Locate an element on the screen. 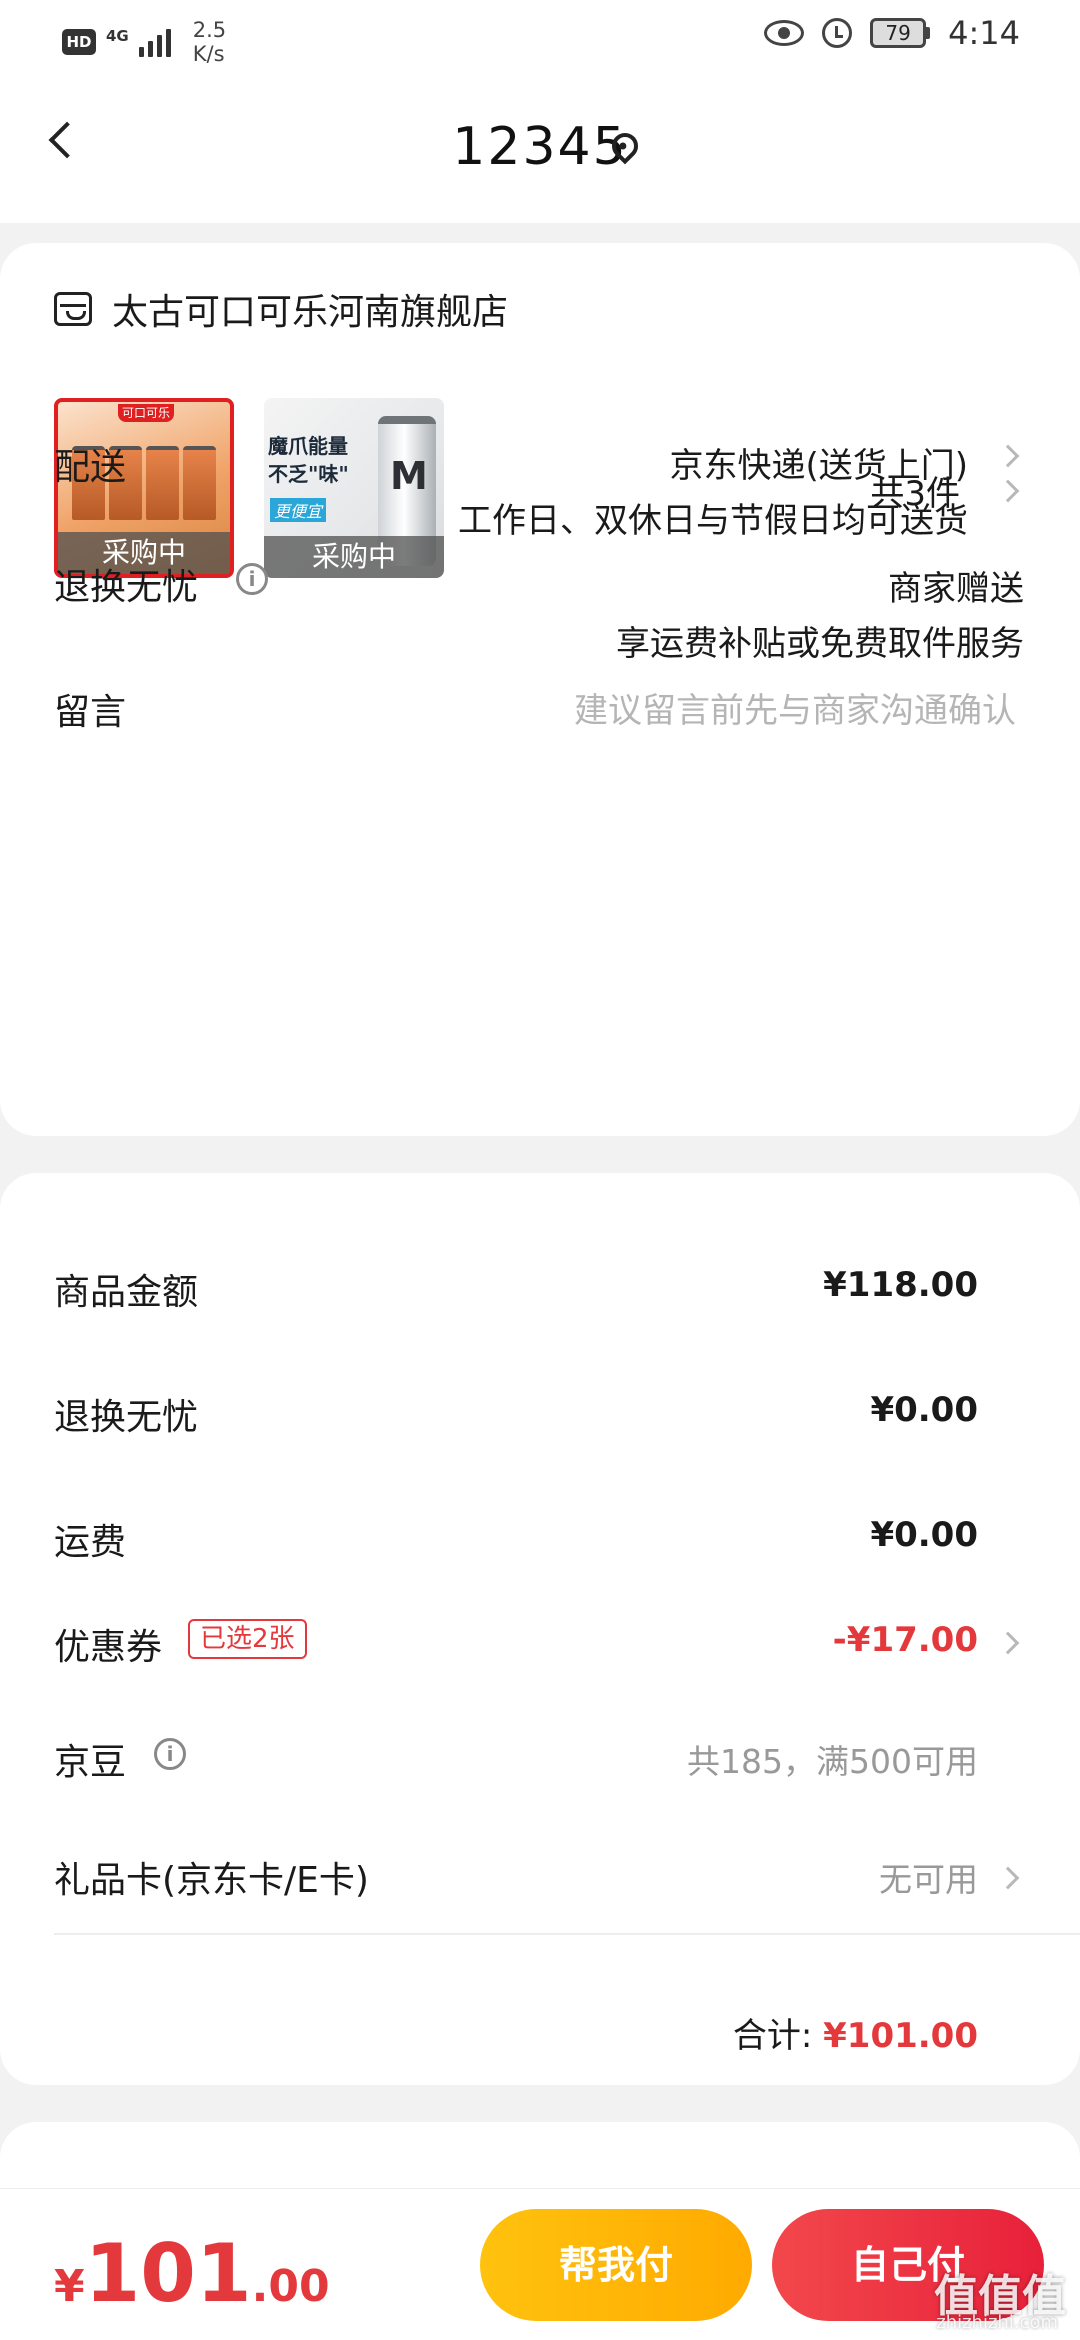 The image size is (1080, 2340). price-integer: 101 is located at coordinates (168, 2273).